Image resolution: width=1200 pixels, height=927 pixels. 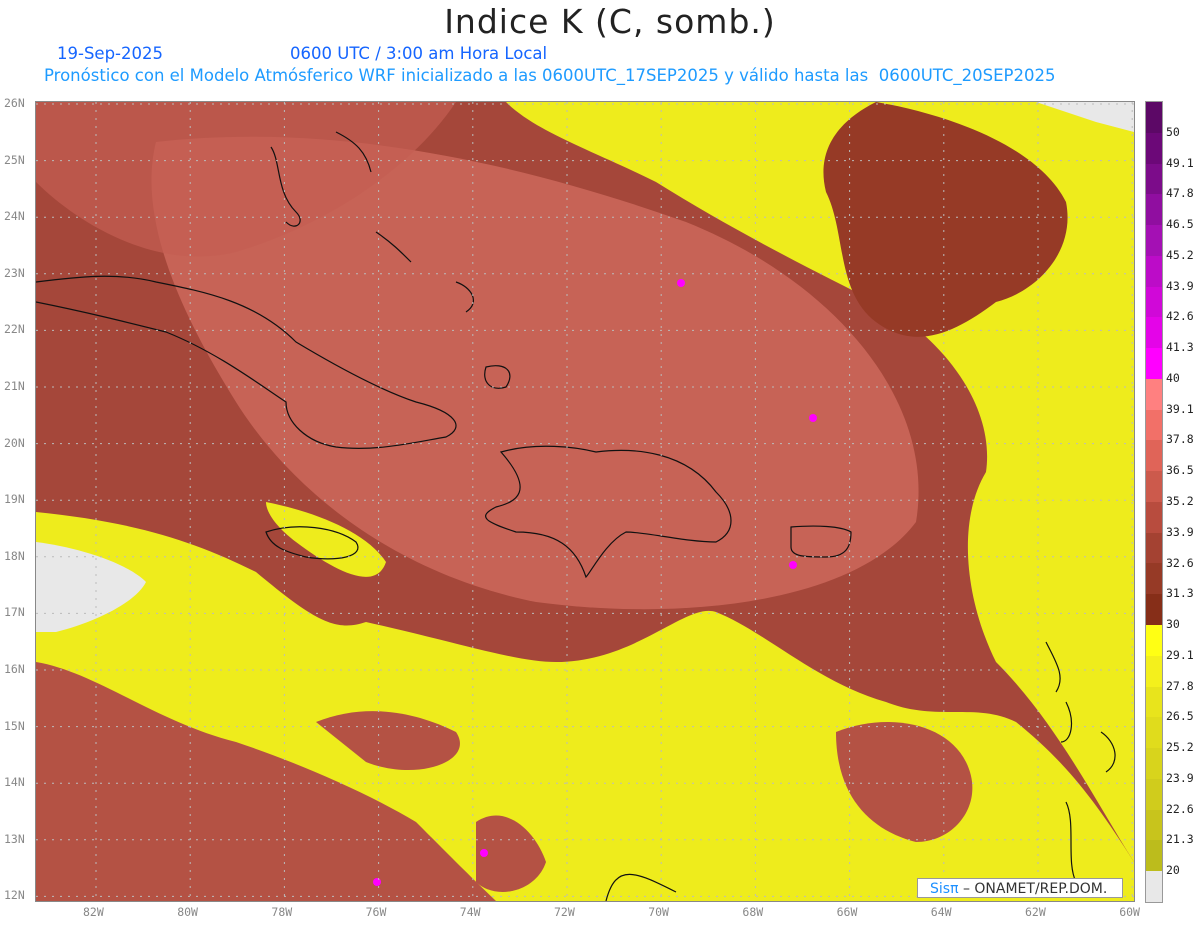 I want to click on credit-logo: Sisπ – ONAMET/REP.DOM., so click(x=1020, y=888).